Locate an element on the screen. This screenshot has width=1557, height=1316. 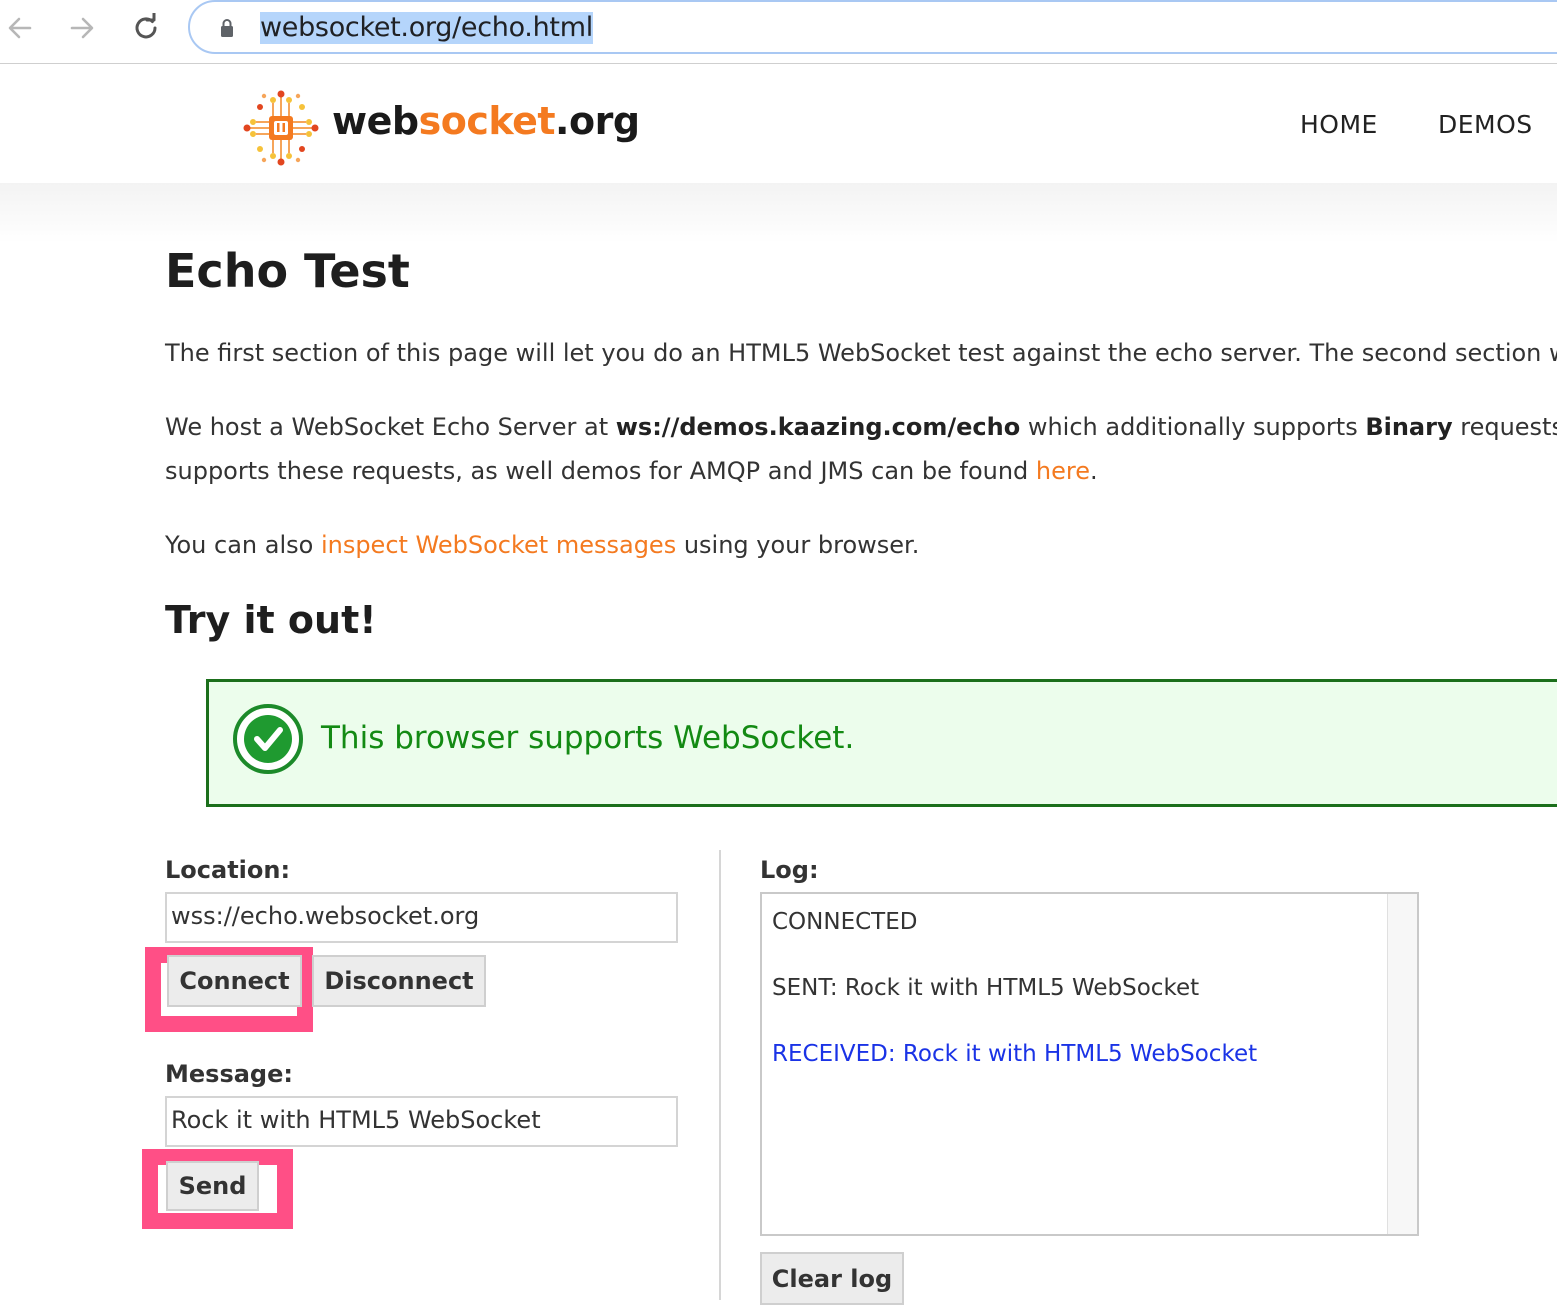
back-button is located at coordinates (20, 28).